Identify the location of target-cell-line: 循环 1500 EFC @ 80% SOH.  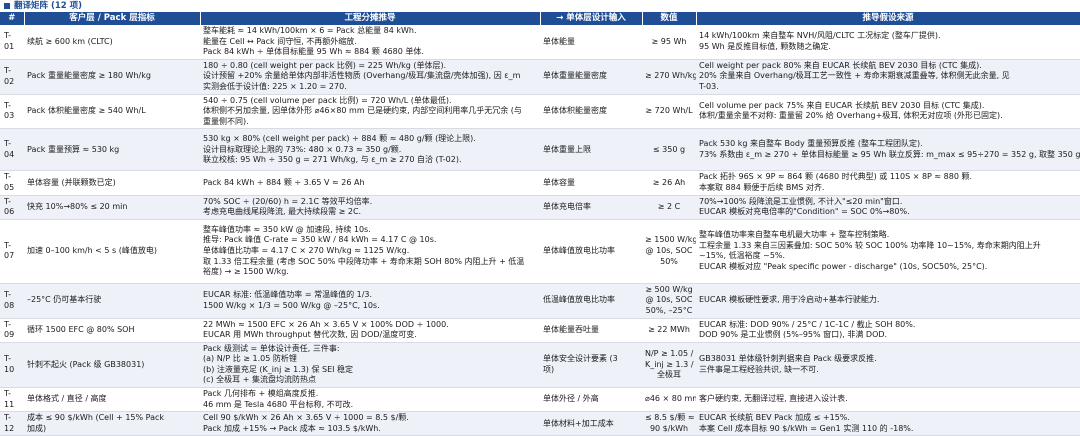
(81, 329).